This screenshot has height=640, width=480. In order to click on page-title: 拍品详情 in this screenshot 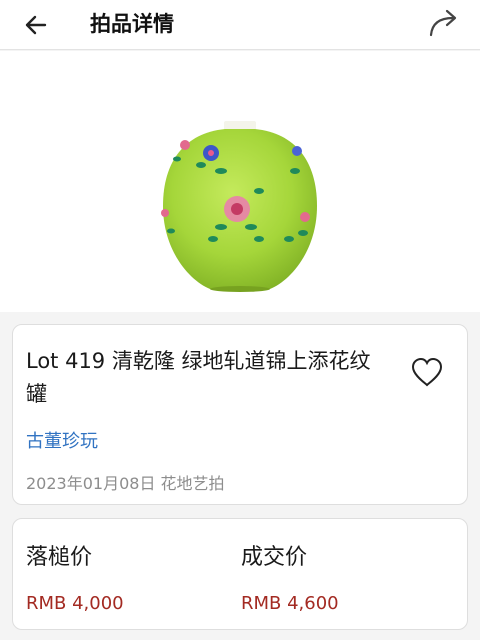, I will do `click(132, 24)`.